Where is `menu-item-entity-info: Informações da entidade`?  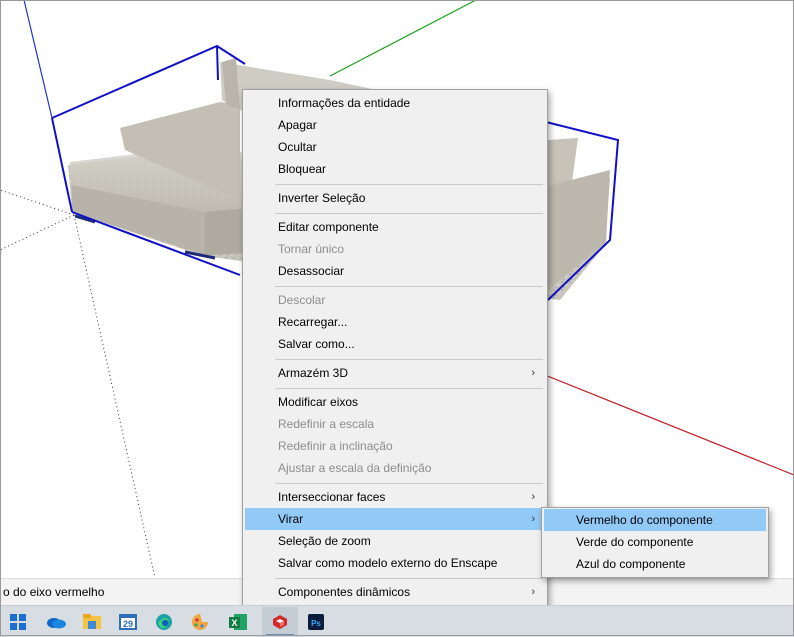
menu-item-entity-info: Informações da entidade is located at coordinates (395, 103).